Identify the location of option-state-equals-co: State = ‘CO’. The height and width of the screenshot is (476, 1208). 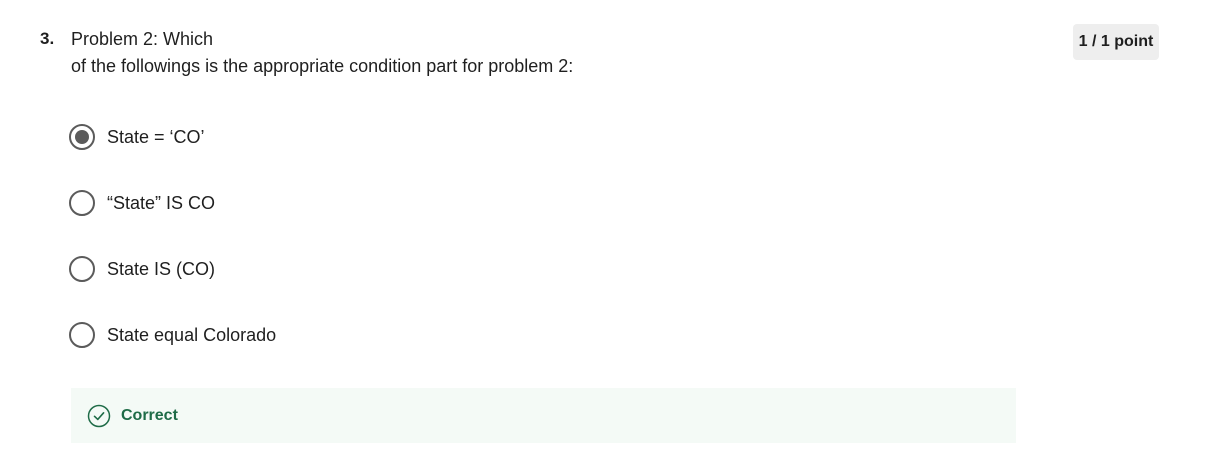
(172, 137).